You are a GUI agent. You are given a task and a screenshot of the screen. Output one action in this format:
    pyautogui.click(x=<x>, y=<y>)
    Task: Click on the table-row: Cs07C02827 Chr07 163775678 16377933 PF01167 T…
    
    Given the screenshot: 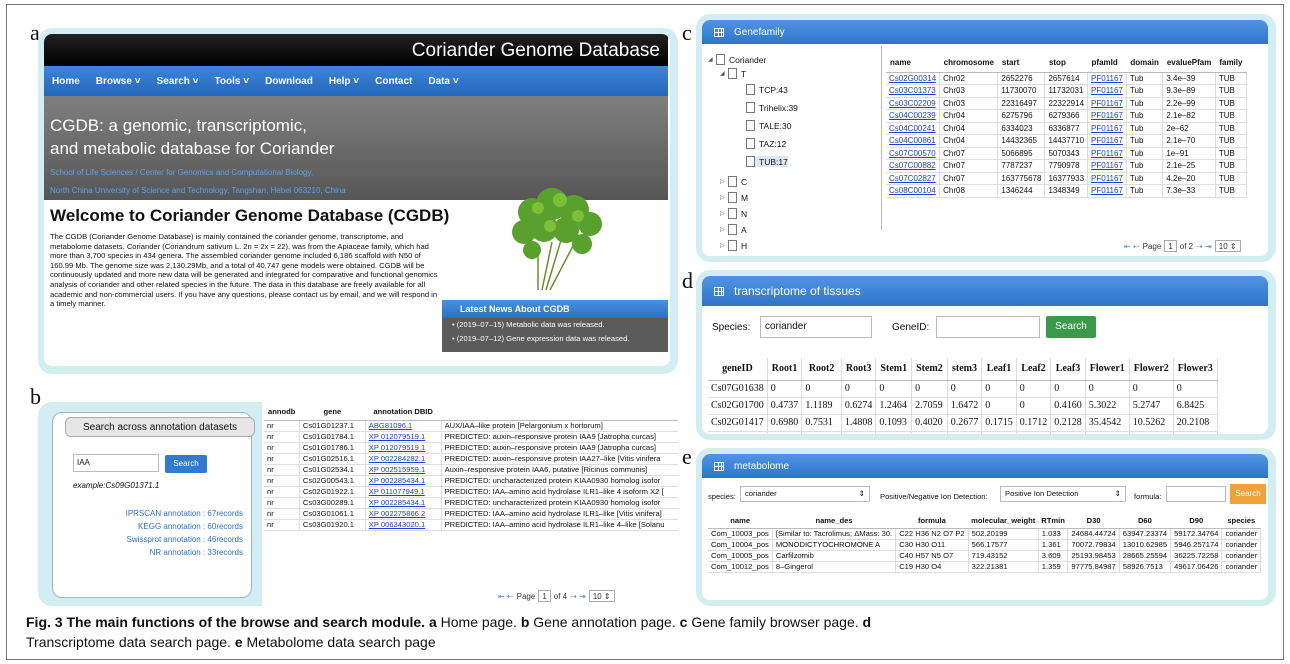 What is the action you would take?
    pyautogui.click(x=1066, y=178)
    